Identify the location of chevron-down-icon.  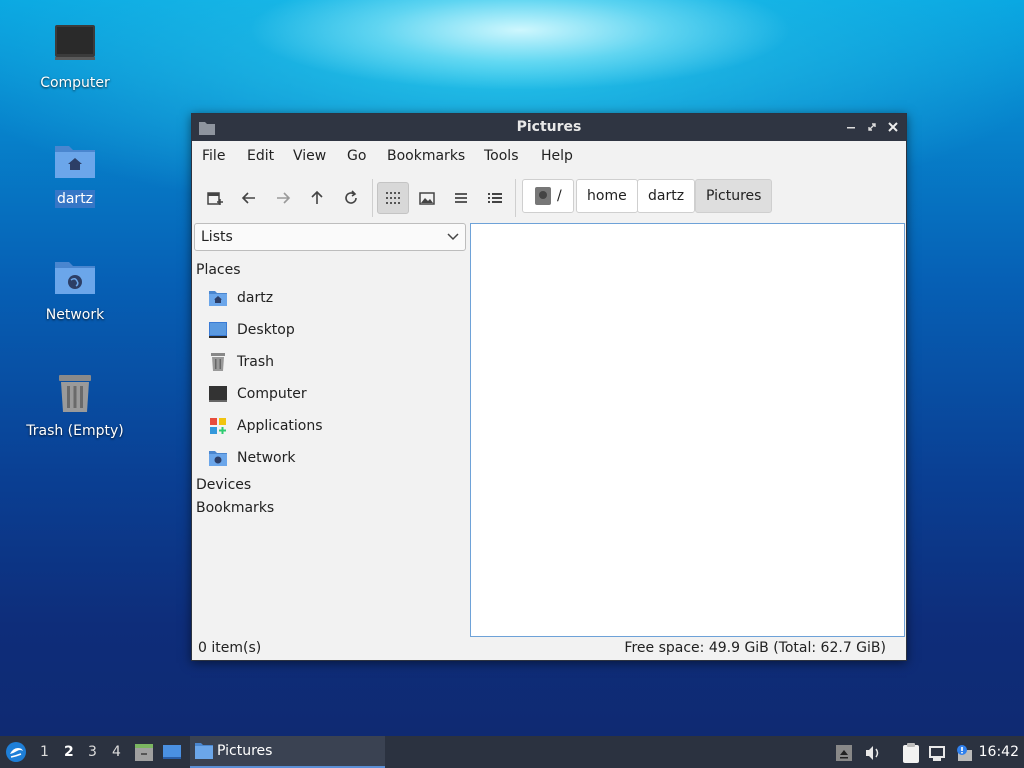
(453, 237).